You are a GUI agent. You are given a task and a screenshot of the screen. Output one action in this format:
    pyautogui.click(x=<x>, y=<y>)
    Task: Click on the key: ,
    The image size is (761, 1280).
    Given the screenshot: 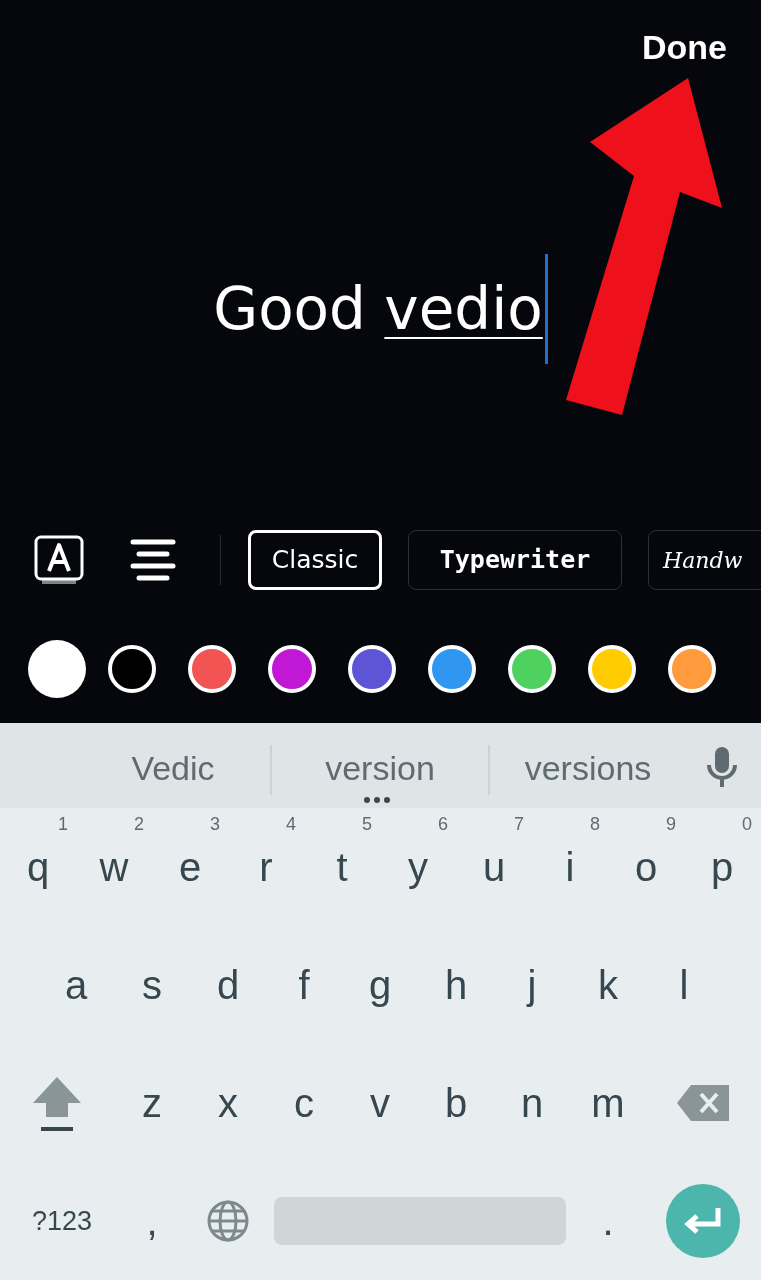 What is the action you would take?
    pyautogui.click(x=152, y=1221)
    